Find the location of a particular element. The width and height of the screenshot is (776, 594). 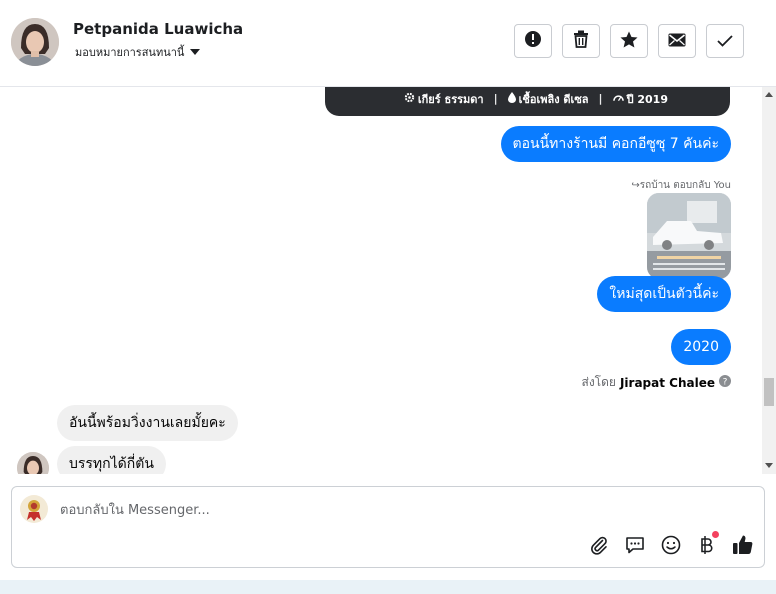

outgoing-message: ตอนนี้ทางร้านมี คอกอีซูซุ 7 คันค่ะ is located at coordinates (615, 144).